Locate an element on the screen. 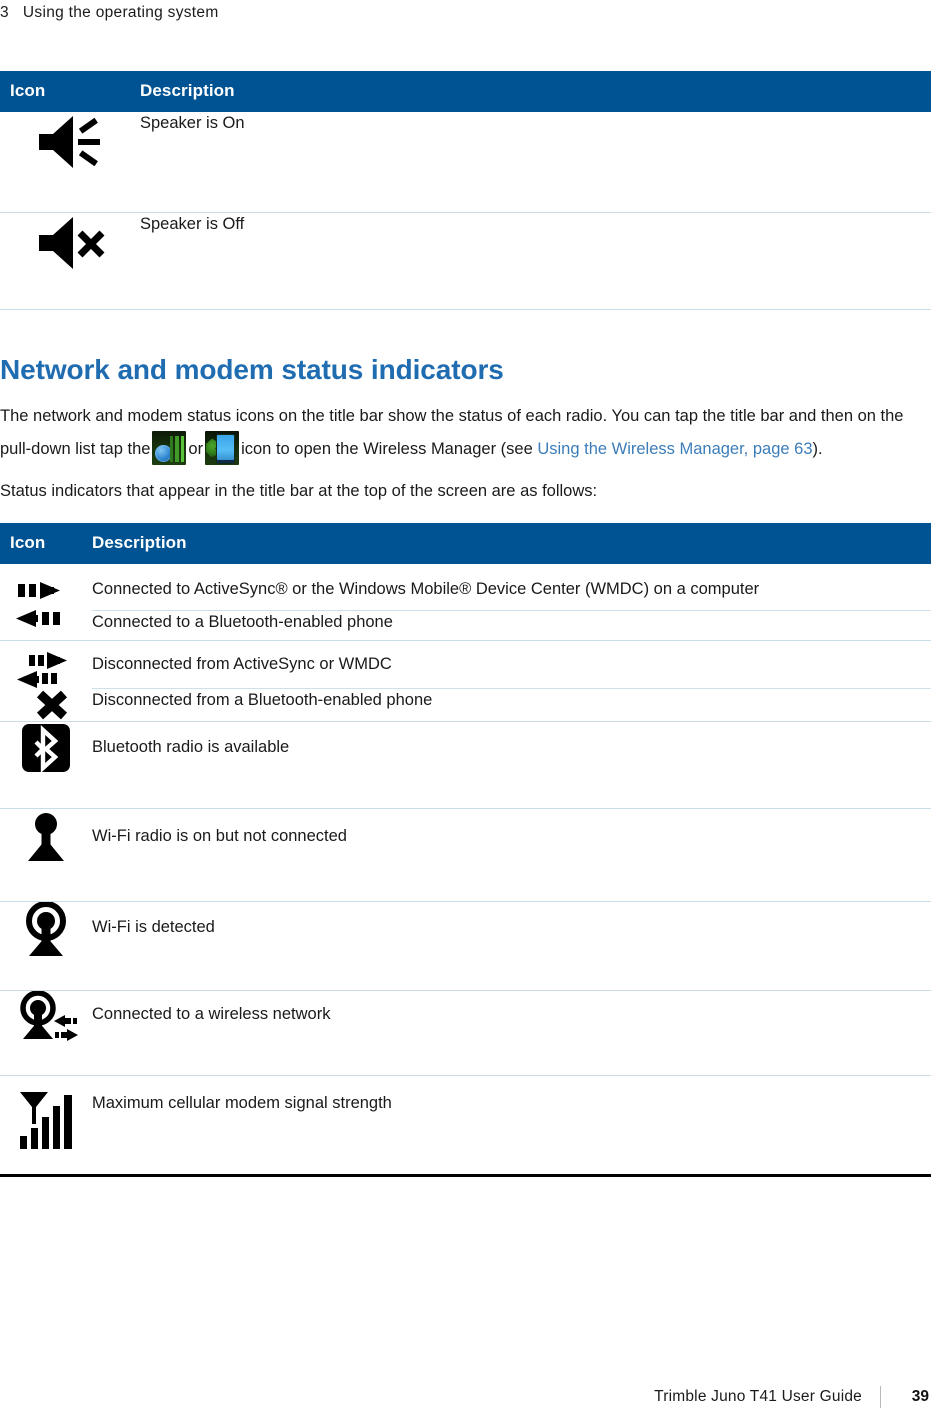  page-footer: Trimble Juno T41 User Guide 39 is located at coordinates (465, 1395).